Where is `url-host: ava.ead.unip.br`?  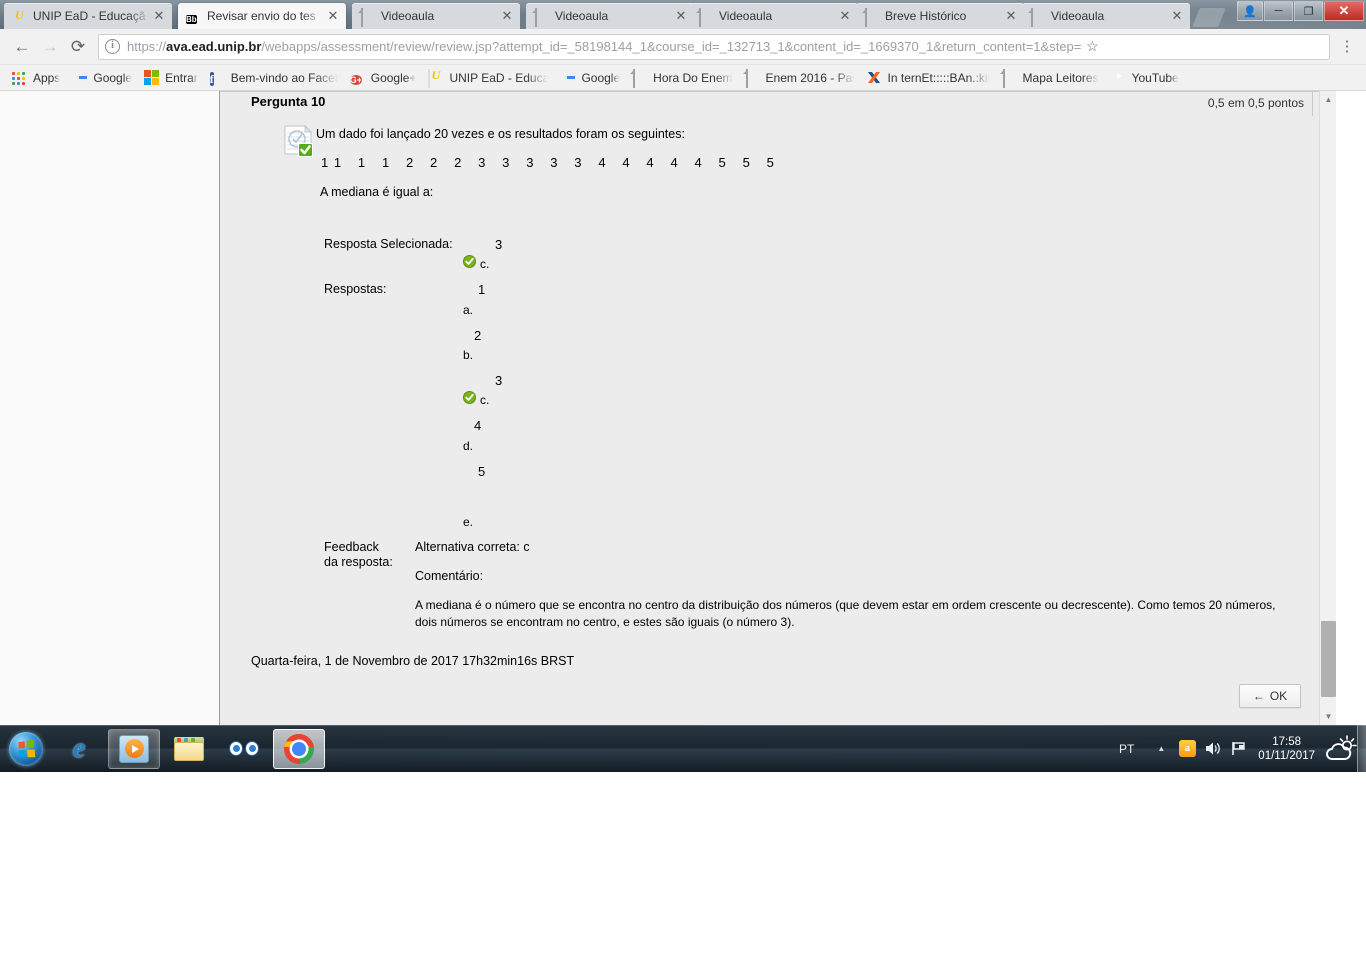
url-host: ava.ead.unip.br is located at coordinates (214, 46).